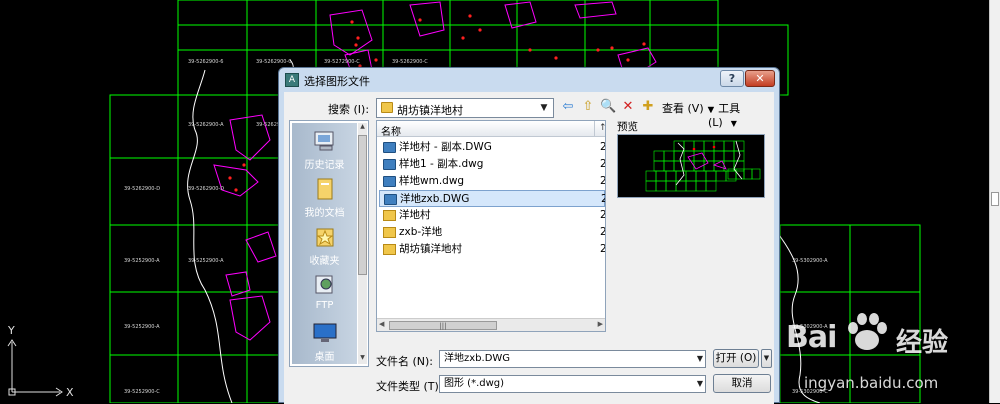 The width and height of the screenshot is (1000, 404). Describe the element at coordinates (324, 246) in the screenshot. I see `place-favorites: 收藏夹` at that location.